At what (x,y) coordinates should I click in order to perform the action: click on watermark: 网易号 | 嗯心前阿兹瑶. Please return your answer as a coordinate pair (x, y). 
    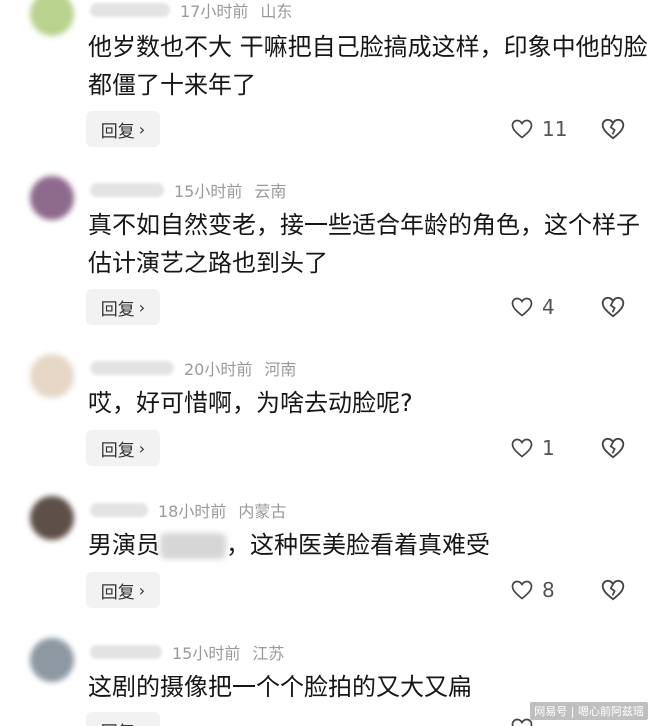
    Looking at the image, I should click on (589, 711).